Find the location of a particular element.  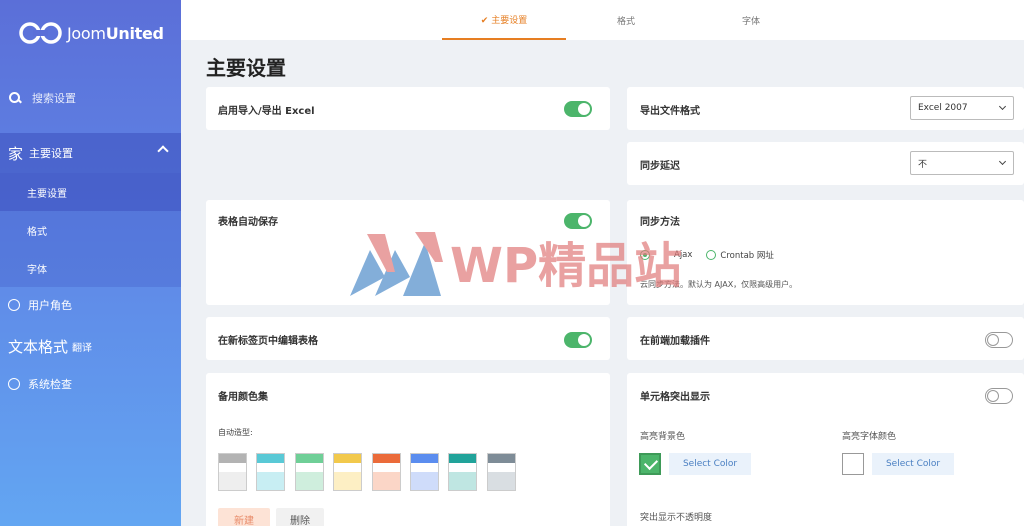

card-export-format: 导出文件格式 Excel 2007 is located at coordinates (825, 108).